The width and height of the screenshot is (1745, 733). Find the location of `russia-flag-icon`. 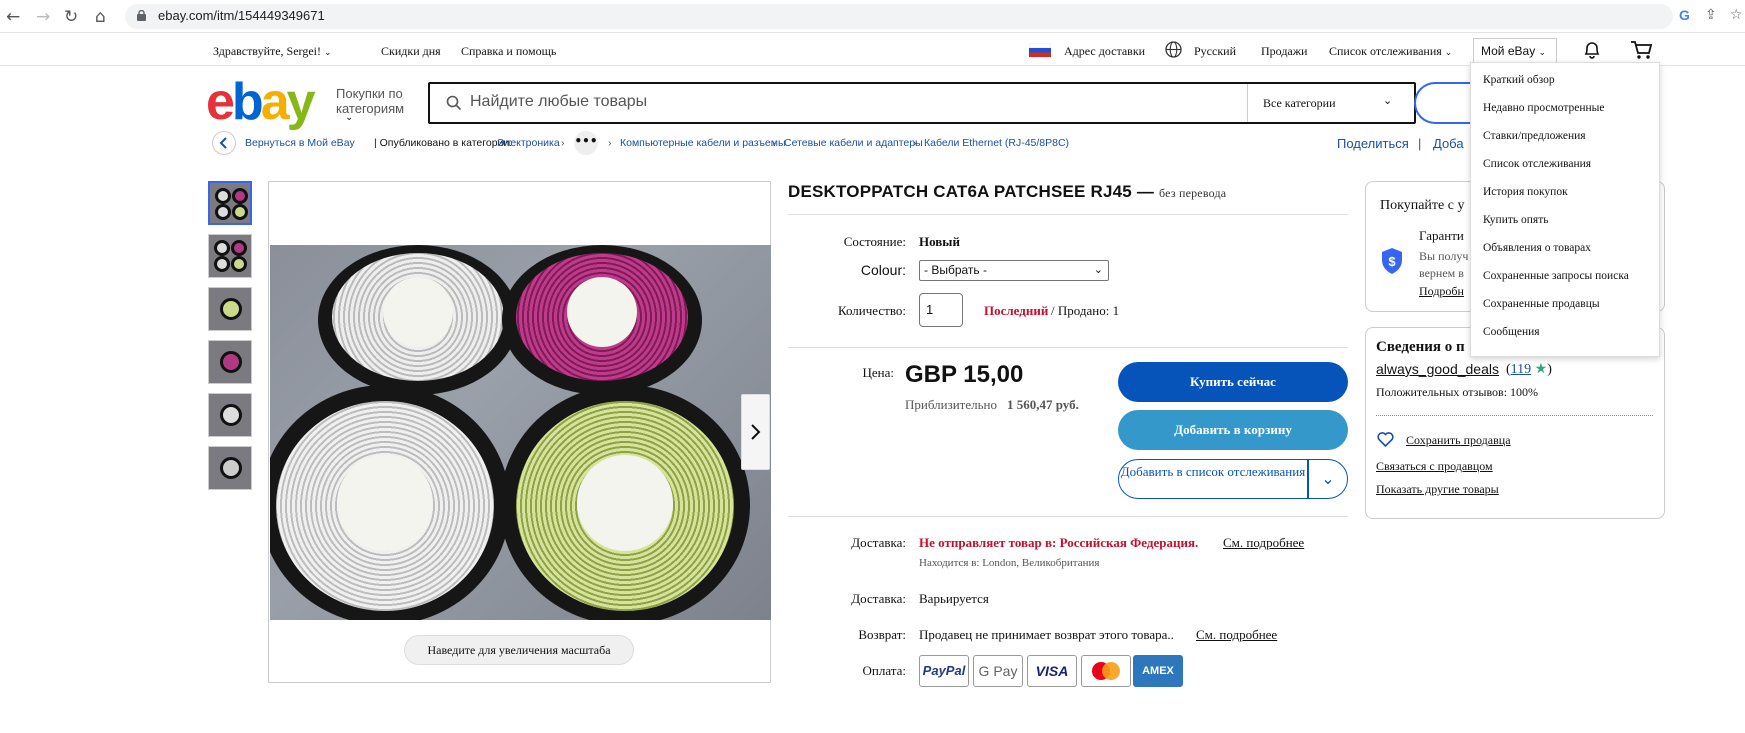

russia-flag-icon is located at coordinates (1040, 49).